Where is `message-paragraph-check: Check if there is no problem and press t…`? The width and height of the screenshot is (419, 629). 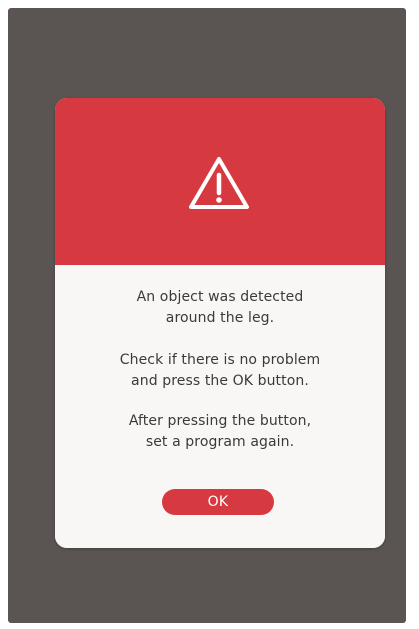 message-paragraph-check: Check if there is no problem and press t… is located at coordinates (220, 371).